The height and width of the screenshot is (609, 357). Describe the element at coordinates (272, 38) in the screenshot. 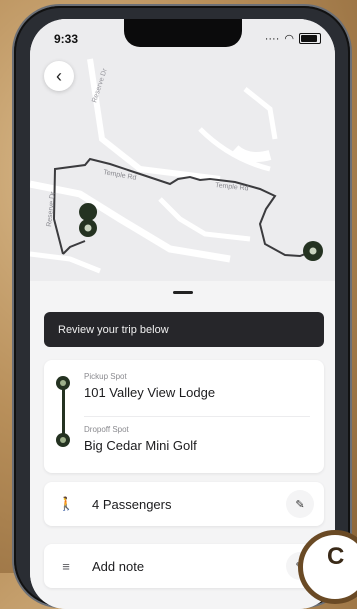

I see `signal-icon: ····` at that location.